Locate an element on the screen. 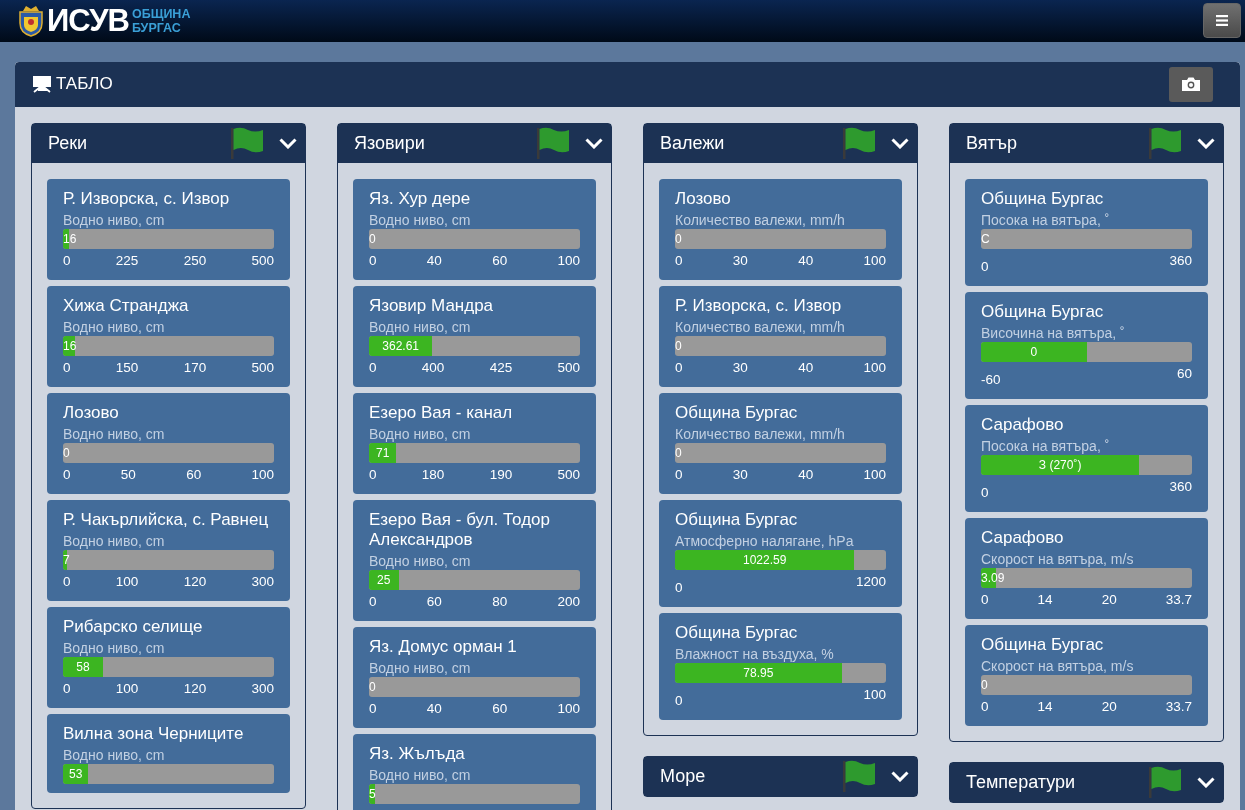 The width and height of the screenshot is (1245, 810). station-name: Езеро Вая - бул. Тодор Александров is located at coordinates (460, 529).